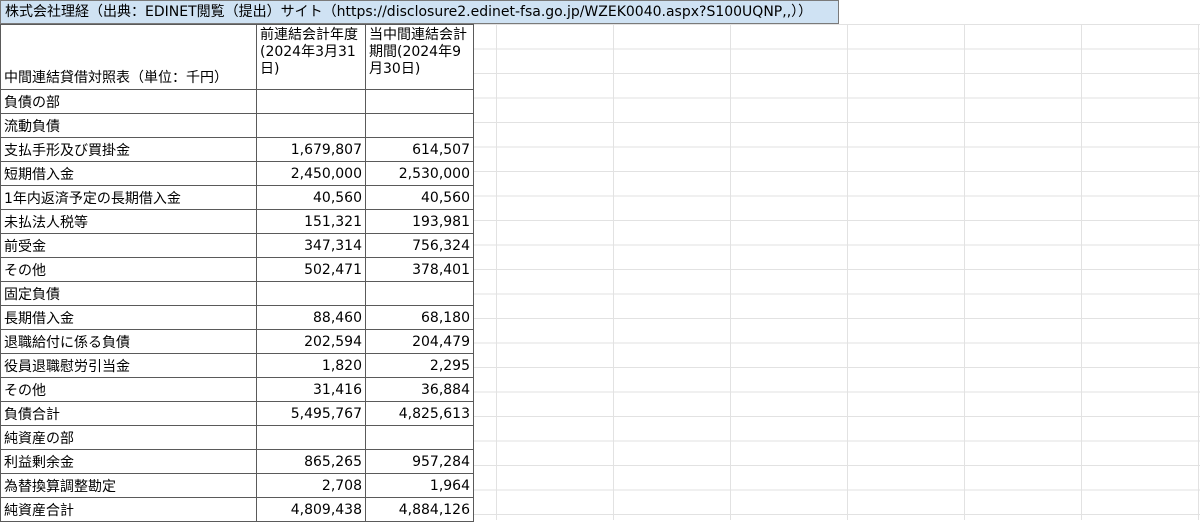  I want to click on current-period-value-cell: 40,560, so click(419, 197).